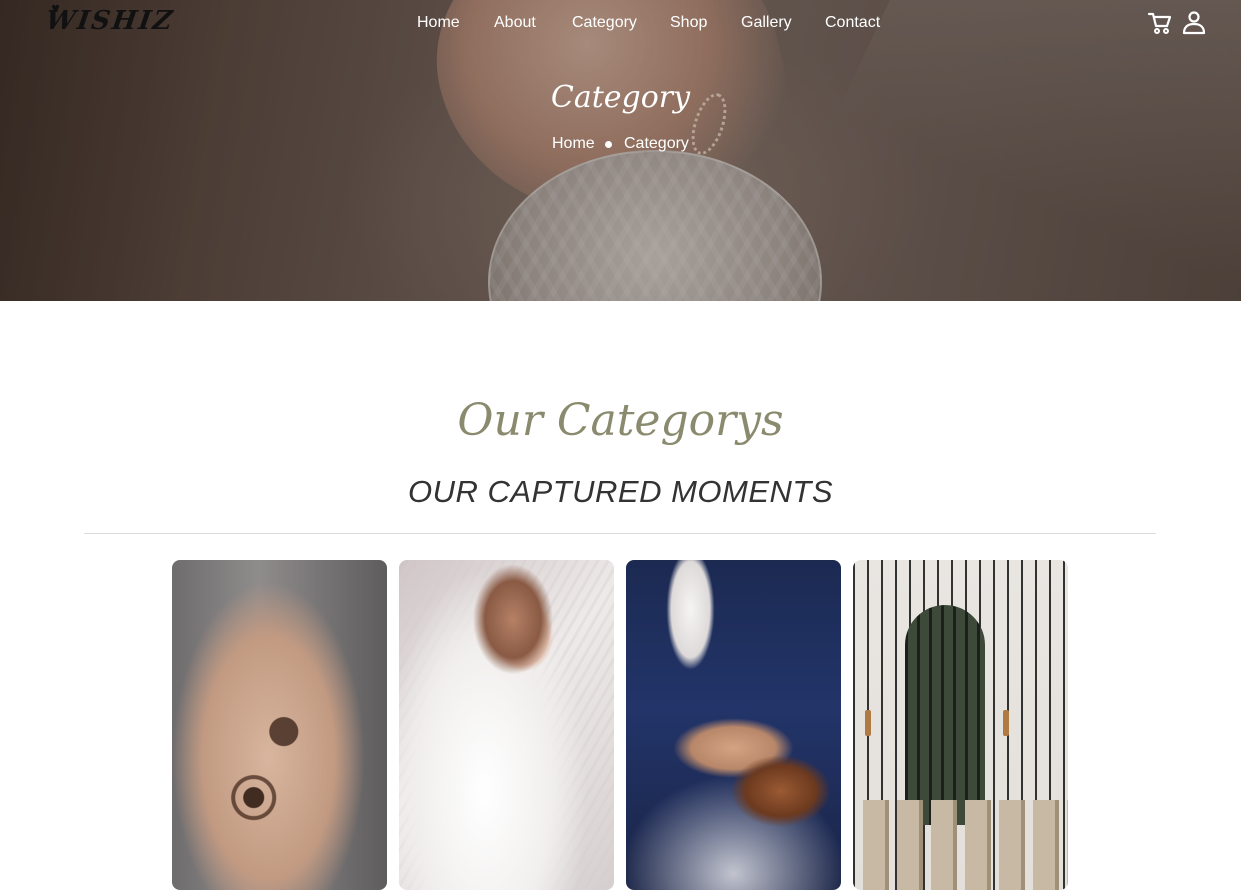 Image resolution: width=1241 pixels, height=893 pixels. What do you see at coordinates (656, 143) in the screenshot?
I see `breadcrumb-current: Category` at bounding box center [656, 143].